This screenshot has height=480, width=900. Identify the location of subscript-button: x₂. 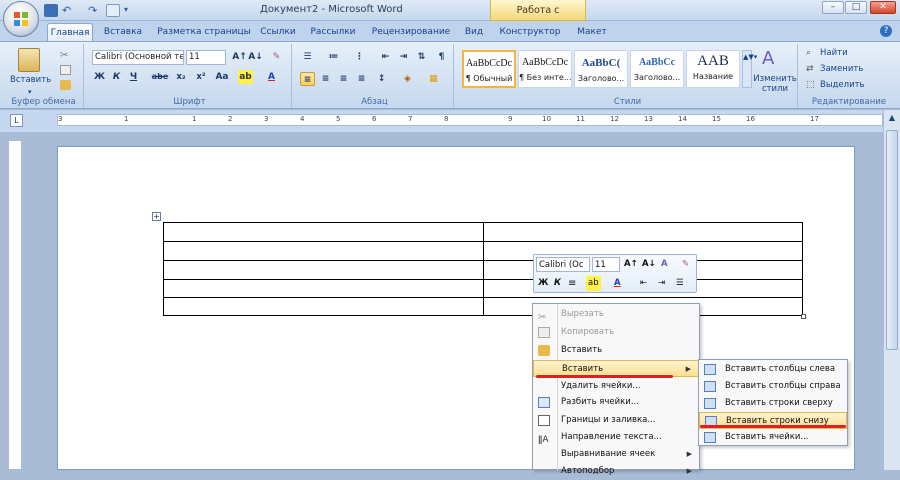
(181, 77).